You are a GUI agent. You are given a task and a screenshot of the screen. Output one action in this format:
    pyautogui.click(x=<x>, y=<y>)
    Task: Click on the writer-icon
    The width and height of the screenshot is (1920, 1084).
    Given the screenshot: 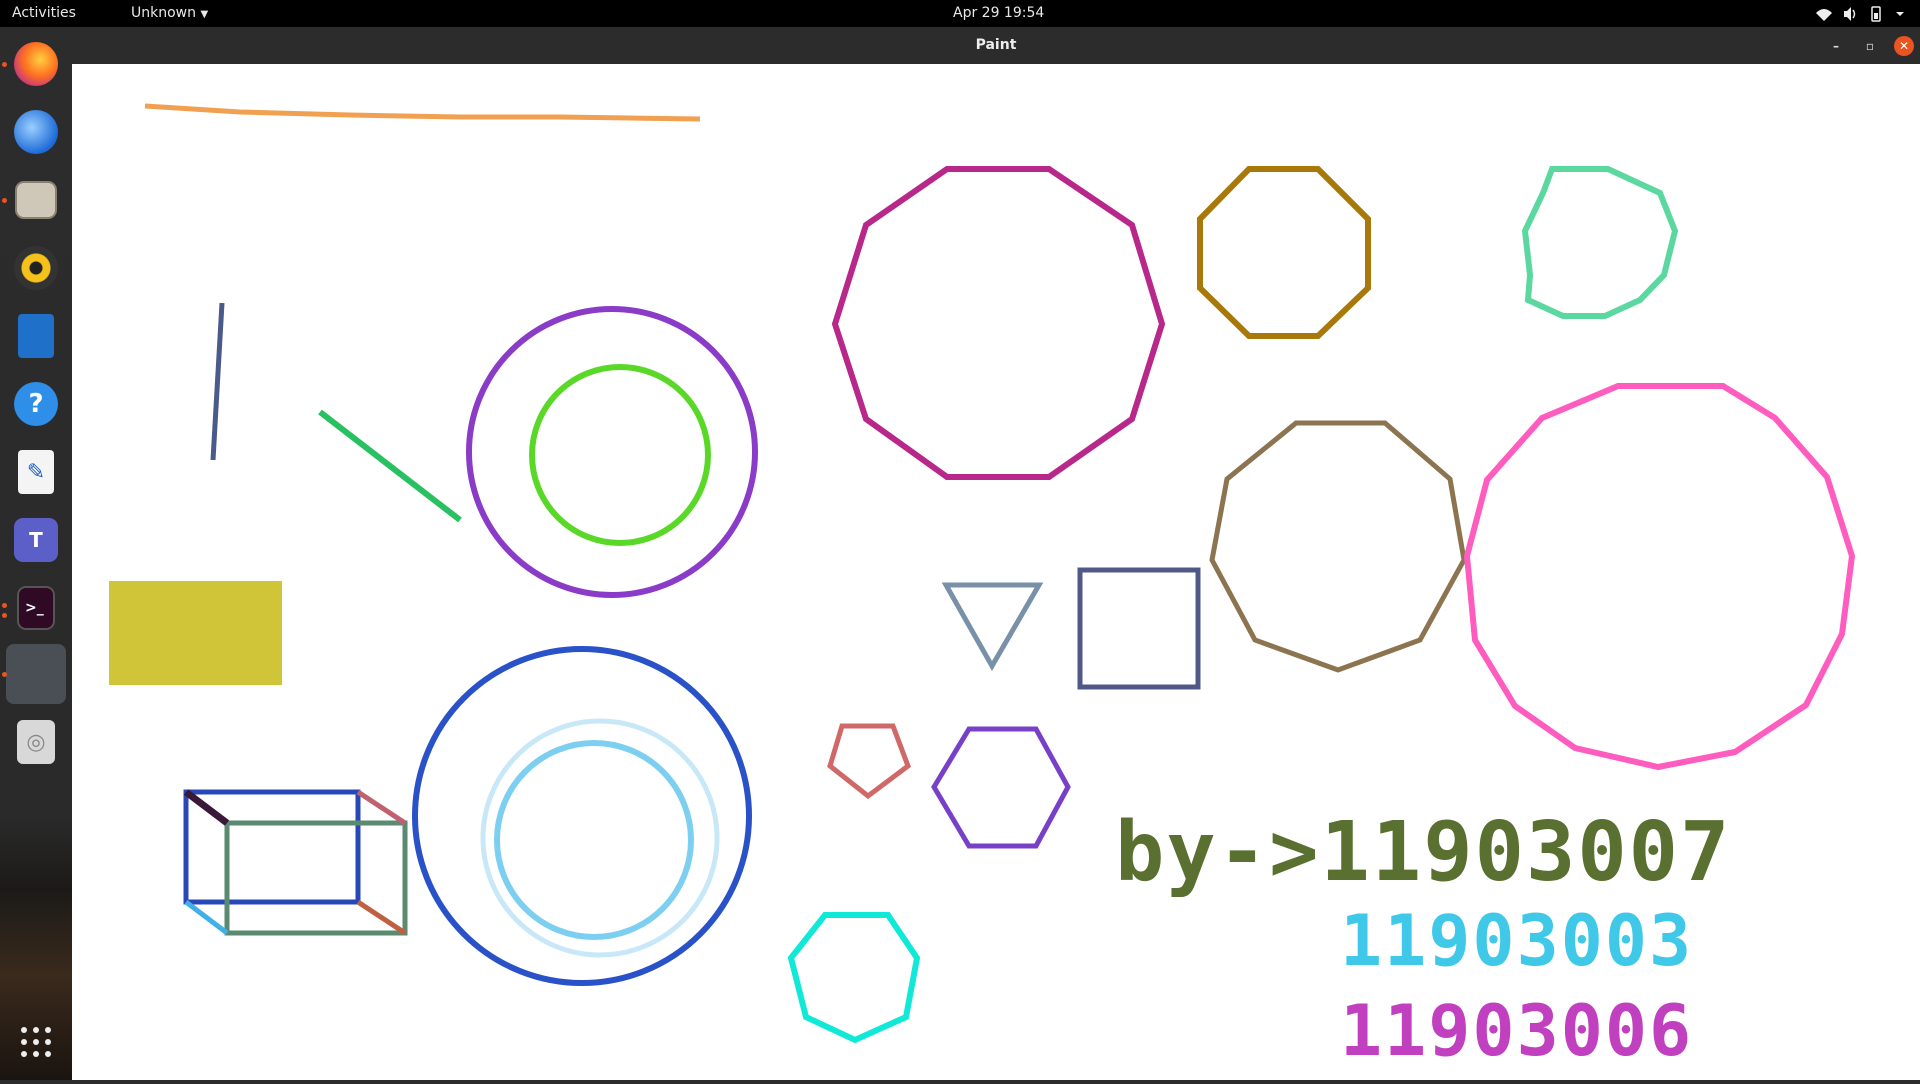 What is the action you would take?
    pyautogui.click(x=36, y=336)
    